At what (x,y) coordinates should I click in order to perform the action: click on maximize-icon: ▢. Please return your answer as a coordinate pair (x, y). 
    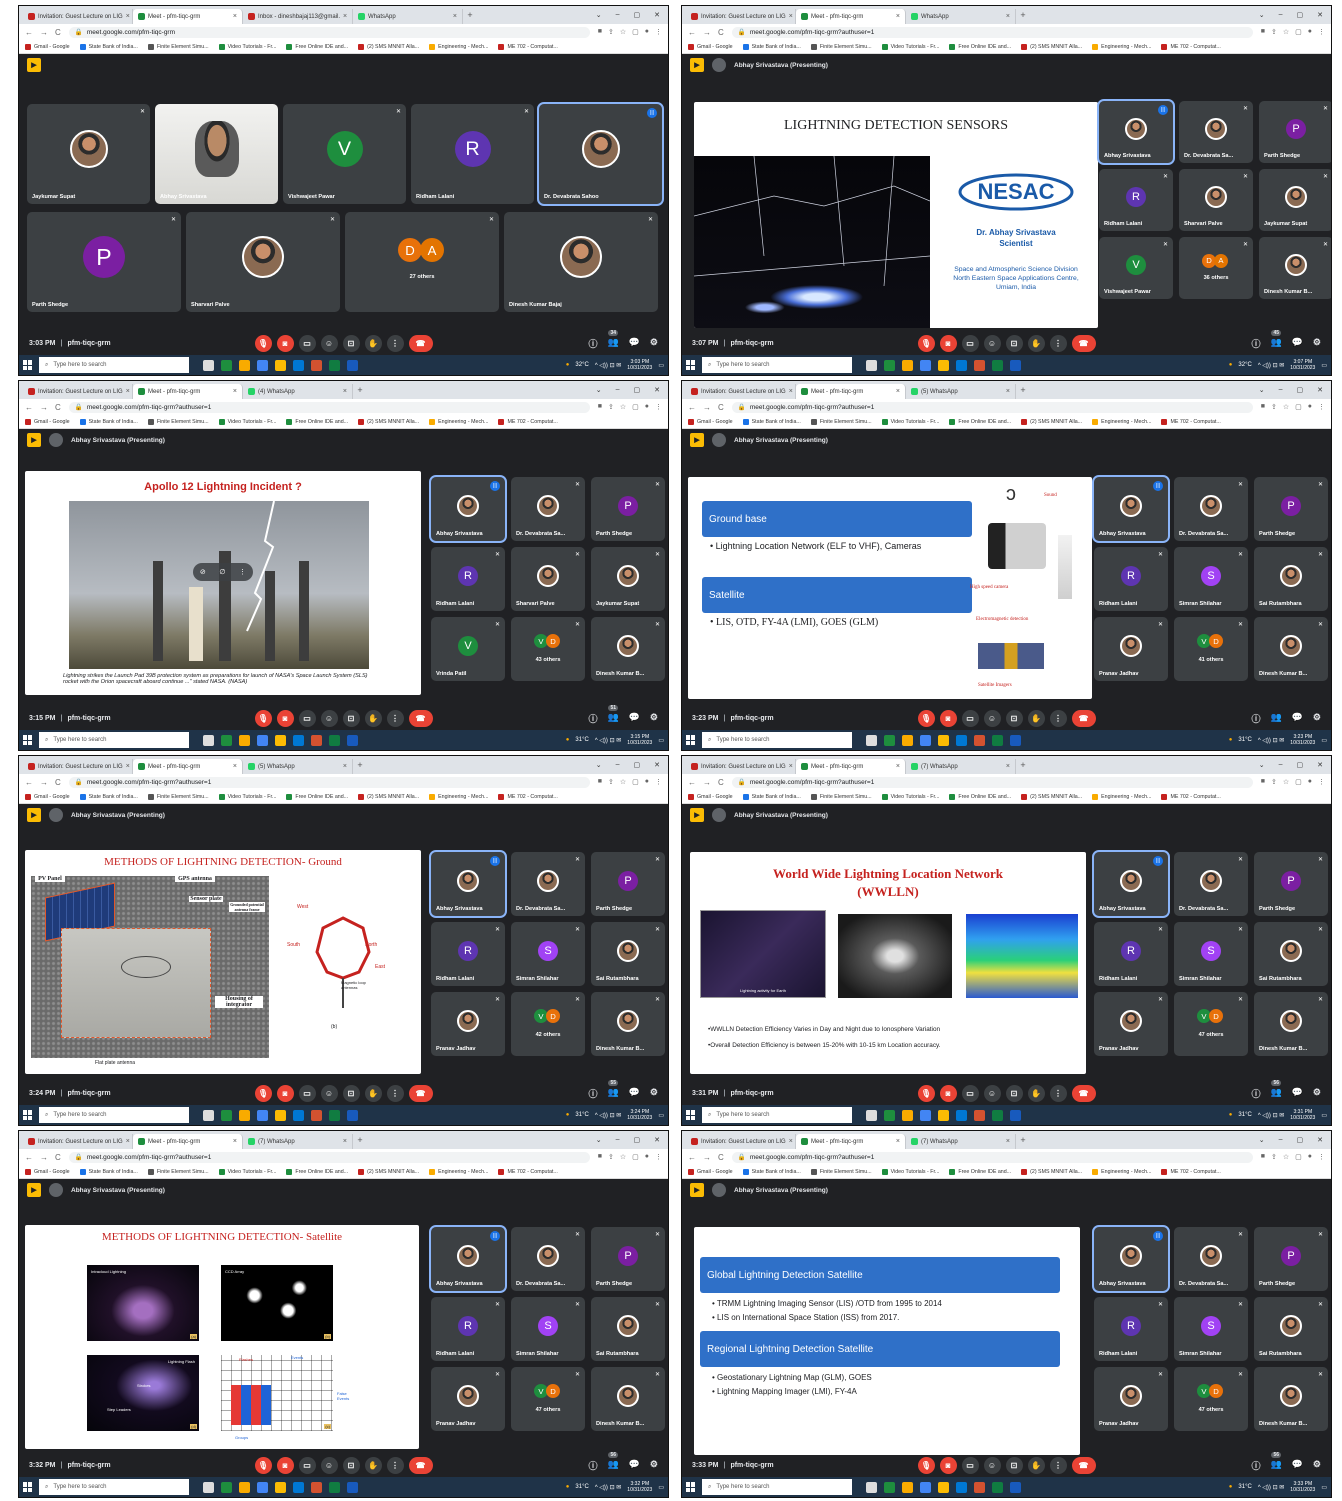
    Looking at the image, I should click on (637, 15).